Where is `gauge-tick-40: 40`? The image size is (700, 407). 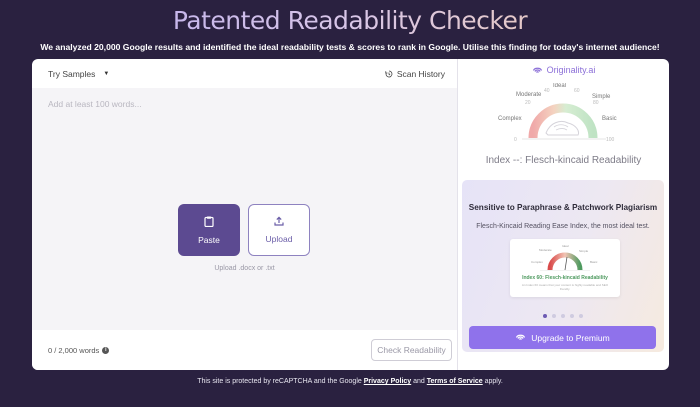 gauge-tick-40: 40 is located at coordinates (547, 91).